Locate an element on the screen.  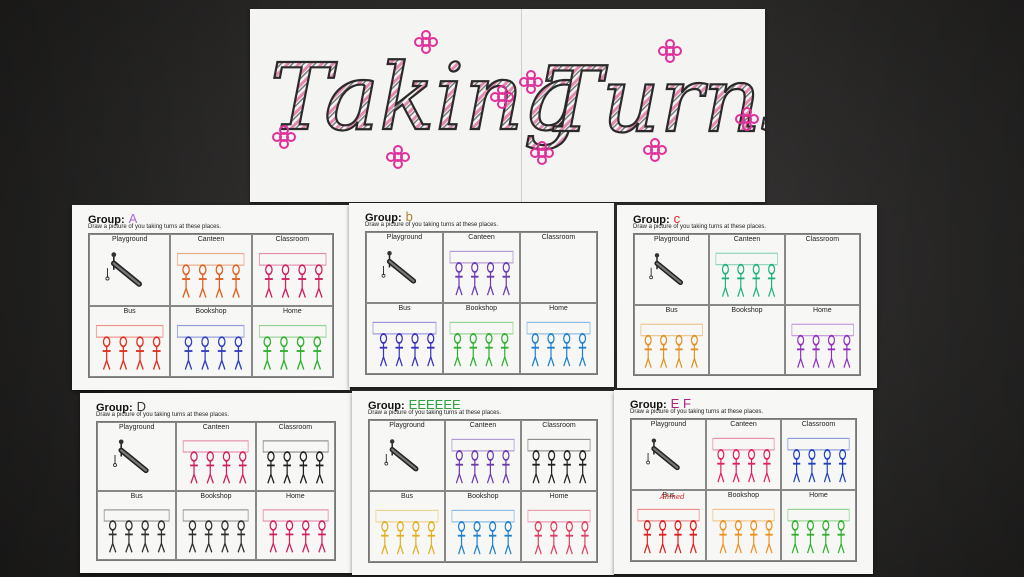
banner-word-taking: Taking is located at coordinates (426, 97).